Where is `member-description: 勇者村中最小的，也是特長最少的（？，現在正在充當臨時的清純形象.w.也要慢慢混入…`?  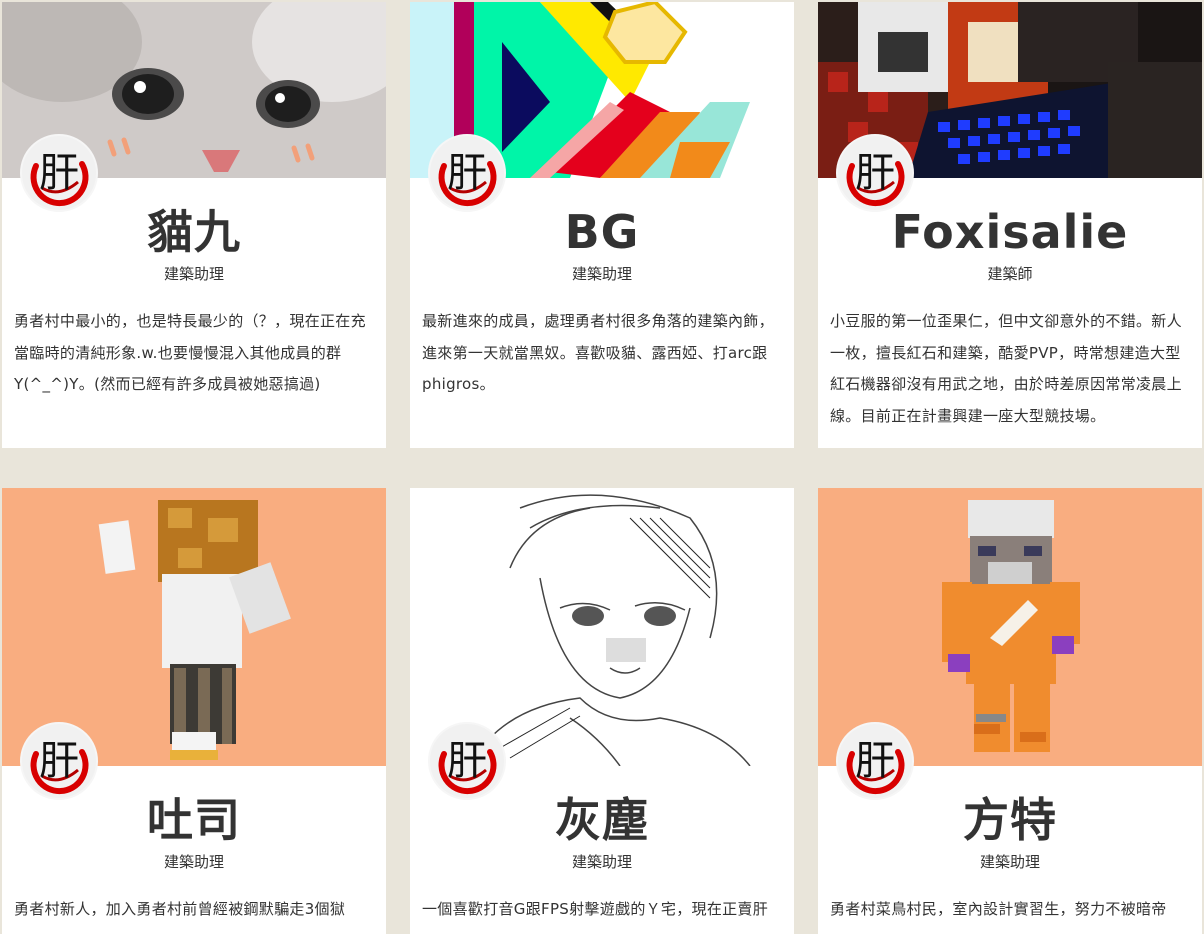
member-description: 勇者村中最小的，也是特長最少的（？，現在正在充當臨時的清純形象.w.也要慢慢混入… is located at coordinates (190, 352).